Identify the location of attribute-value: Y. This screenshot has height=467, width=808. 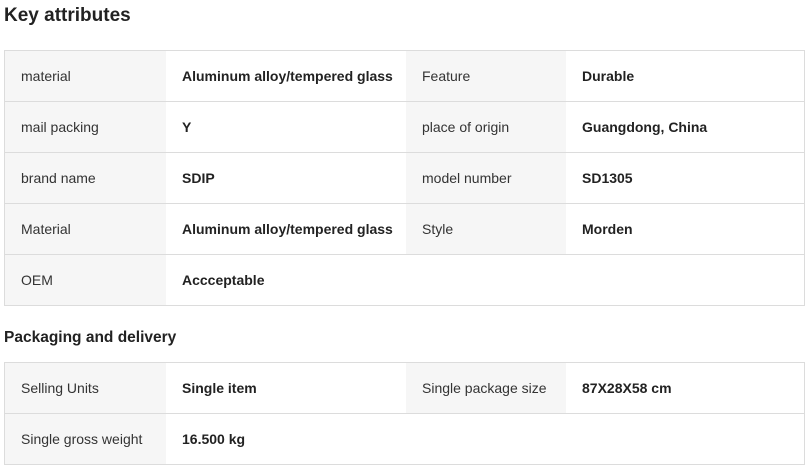
(286, 127).